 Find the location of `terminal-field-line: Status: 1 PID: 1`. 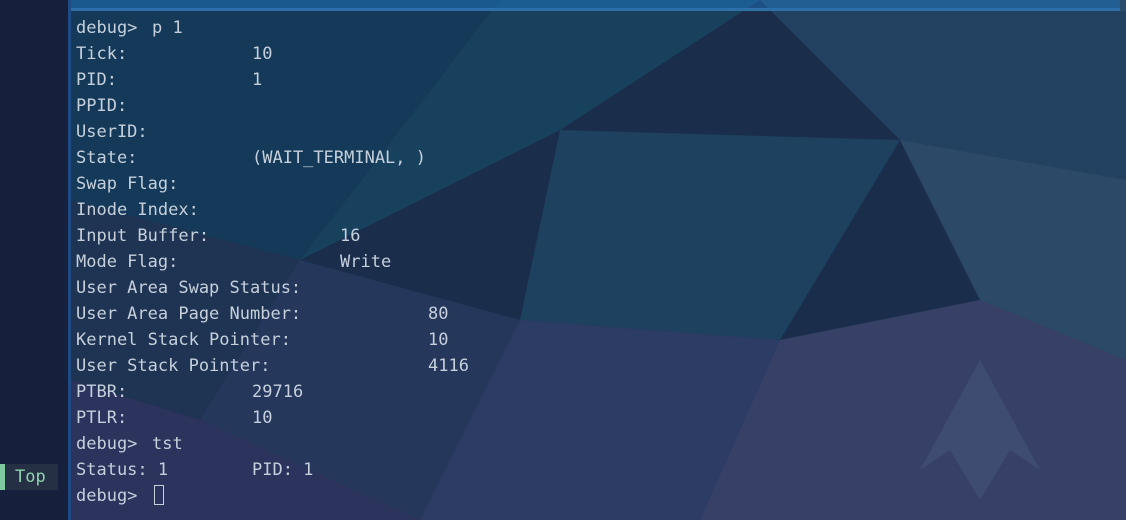

terminal-field-line: Status: 1 PID: 1 is located at coordinates (596, 470).